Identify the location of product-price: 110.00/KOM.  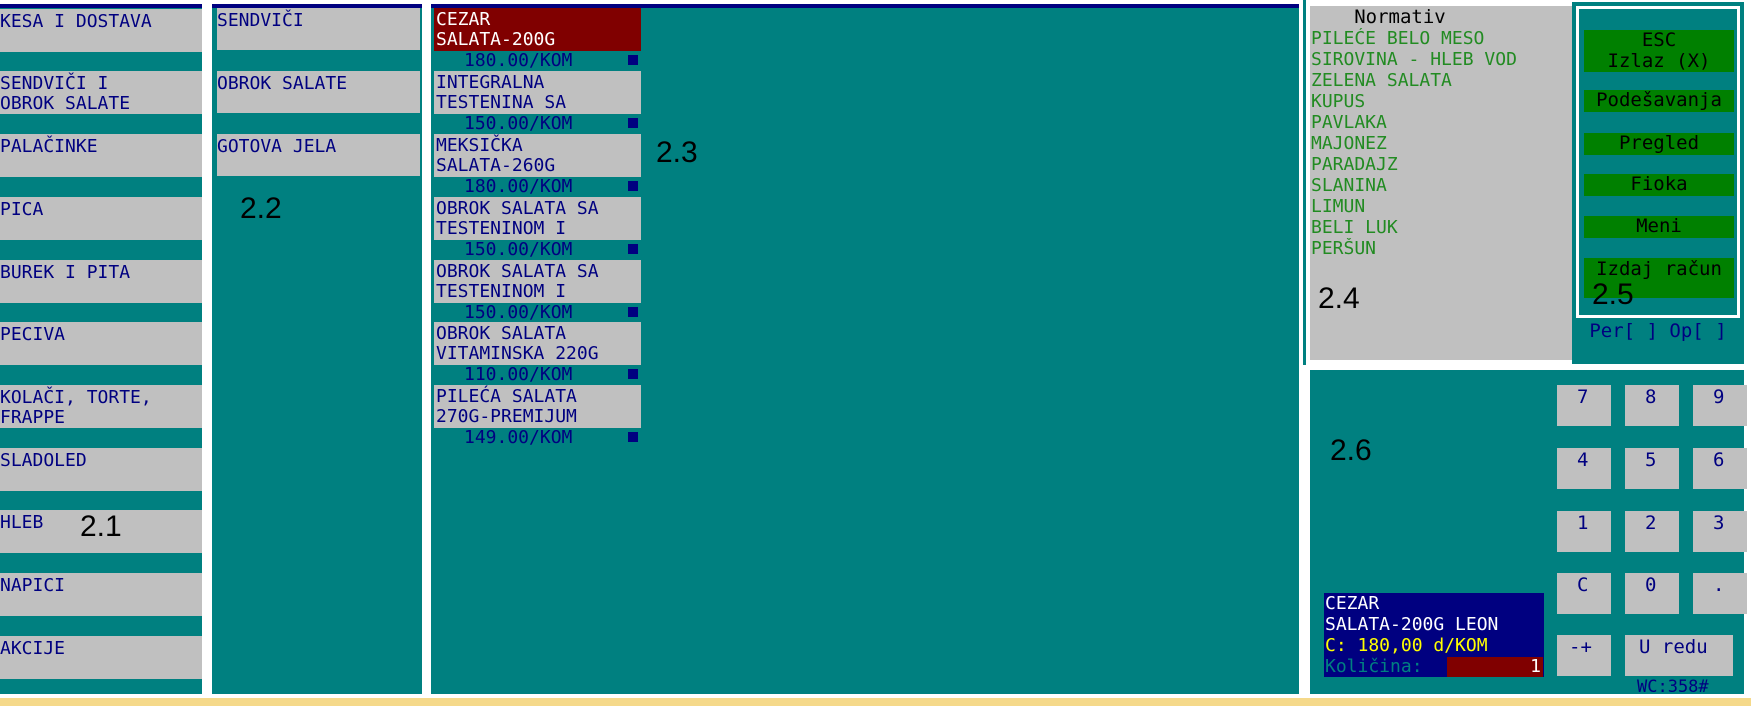
(518, 374).